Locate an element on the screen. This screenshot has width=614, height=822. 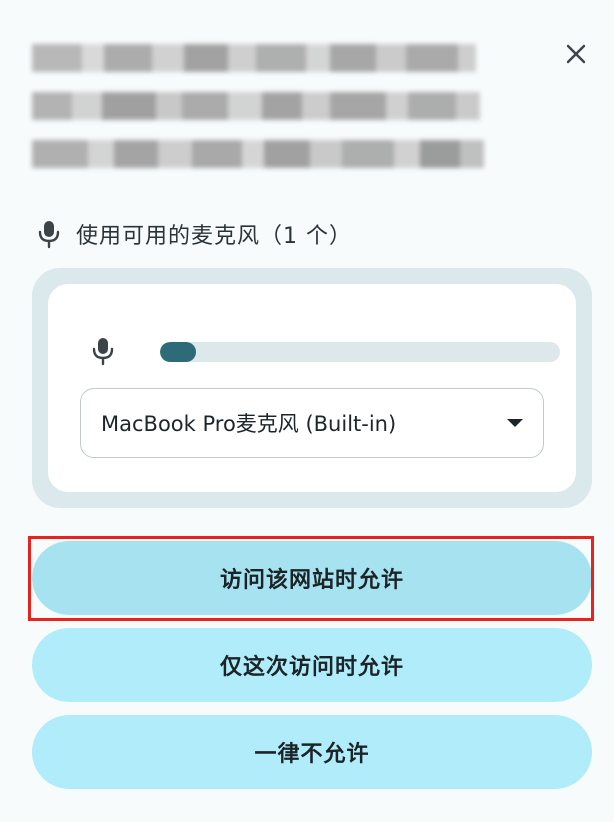
never-allow-button: 一律不允许 is located at coordinates (312, 752).